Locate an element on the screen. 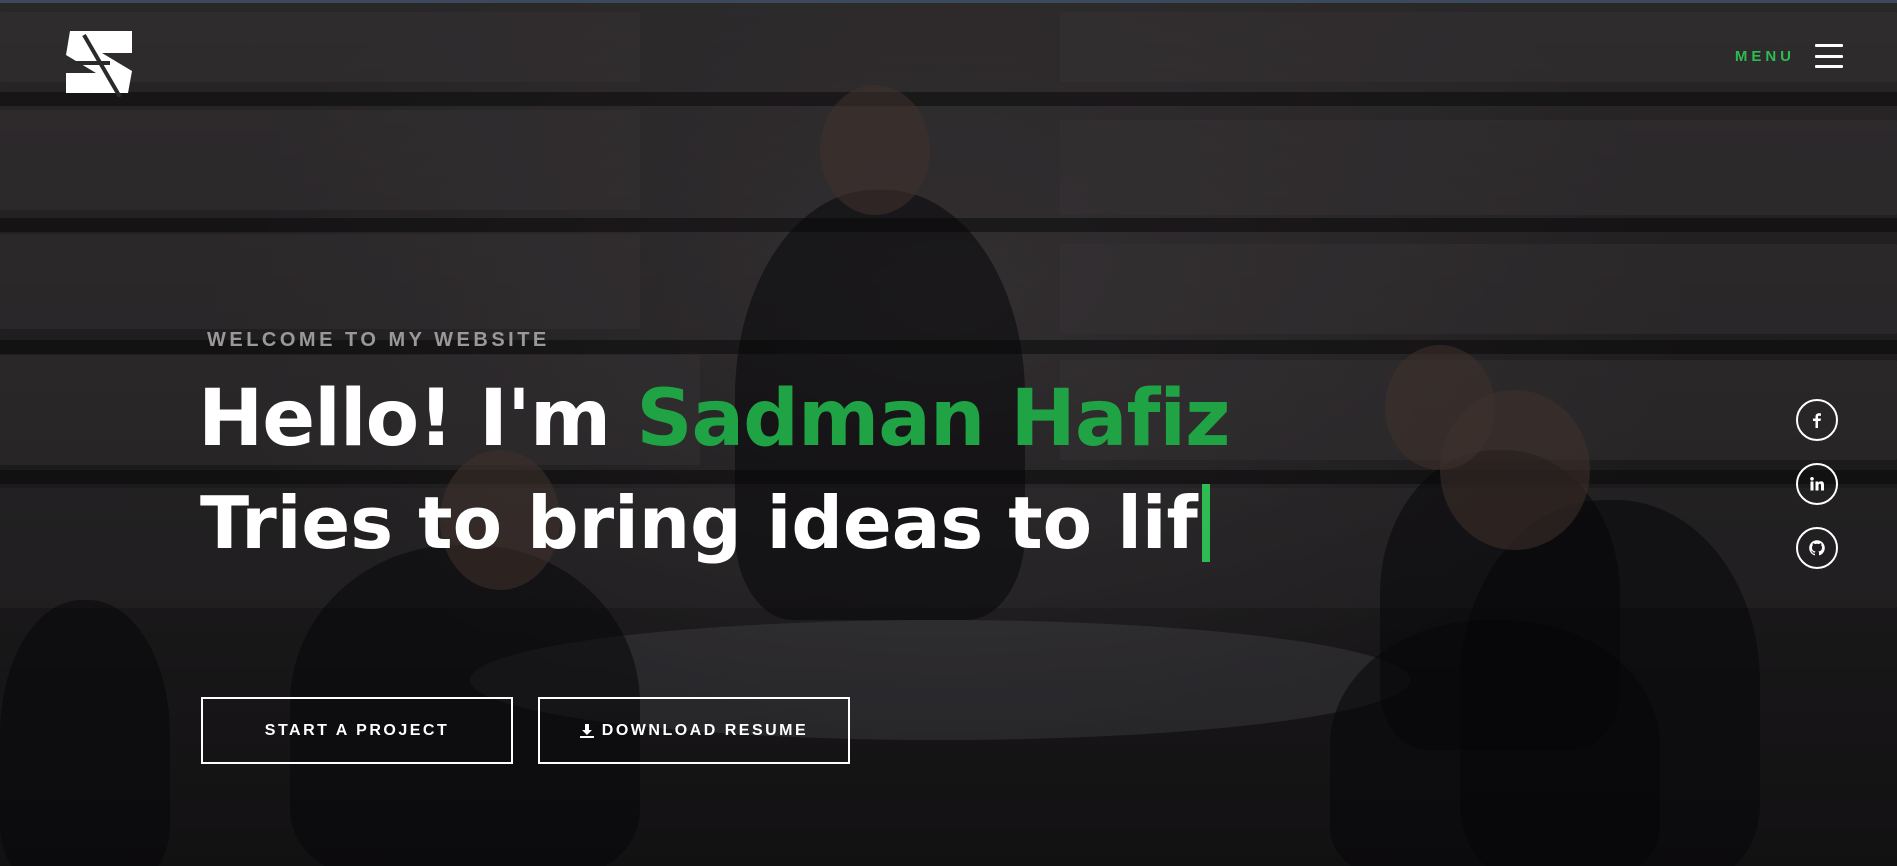 The image size is (1897, 866). linkedin-link is located at coordinates (1817, 484).